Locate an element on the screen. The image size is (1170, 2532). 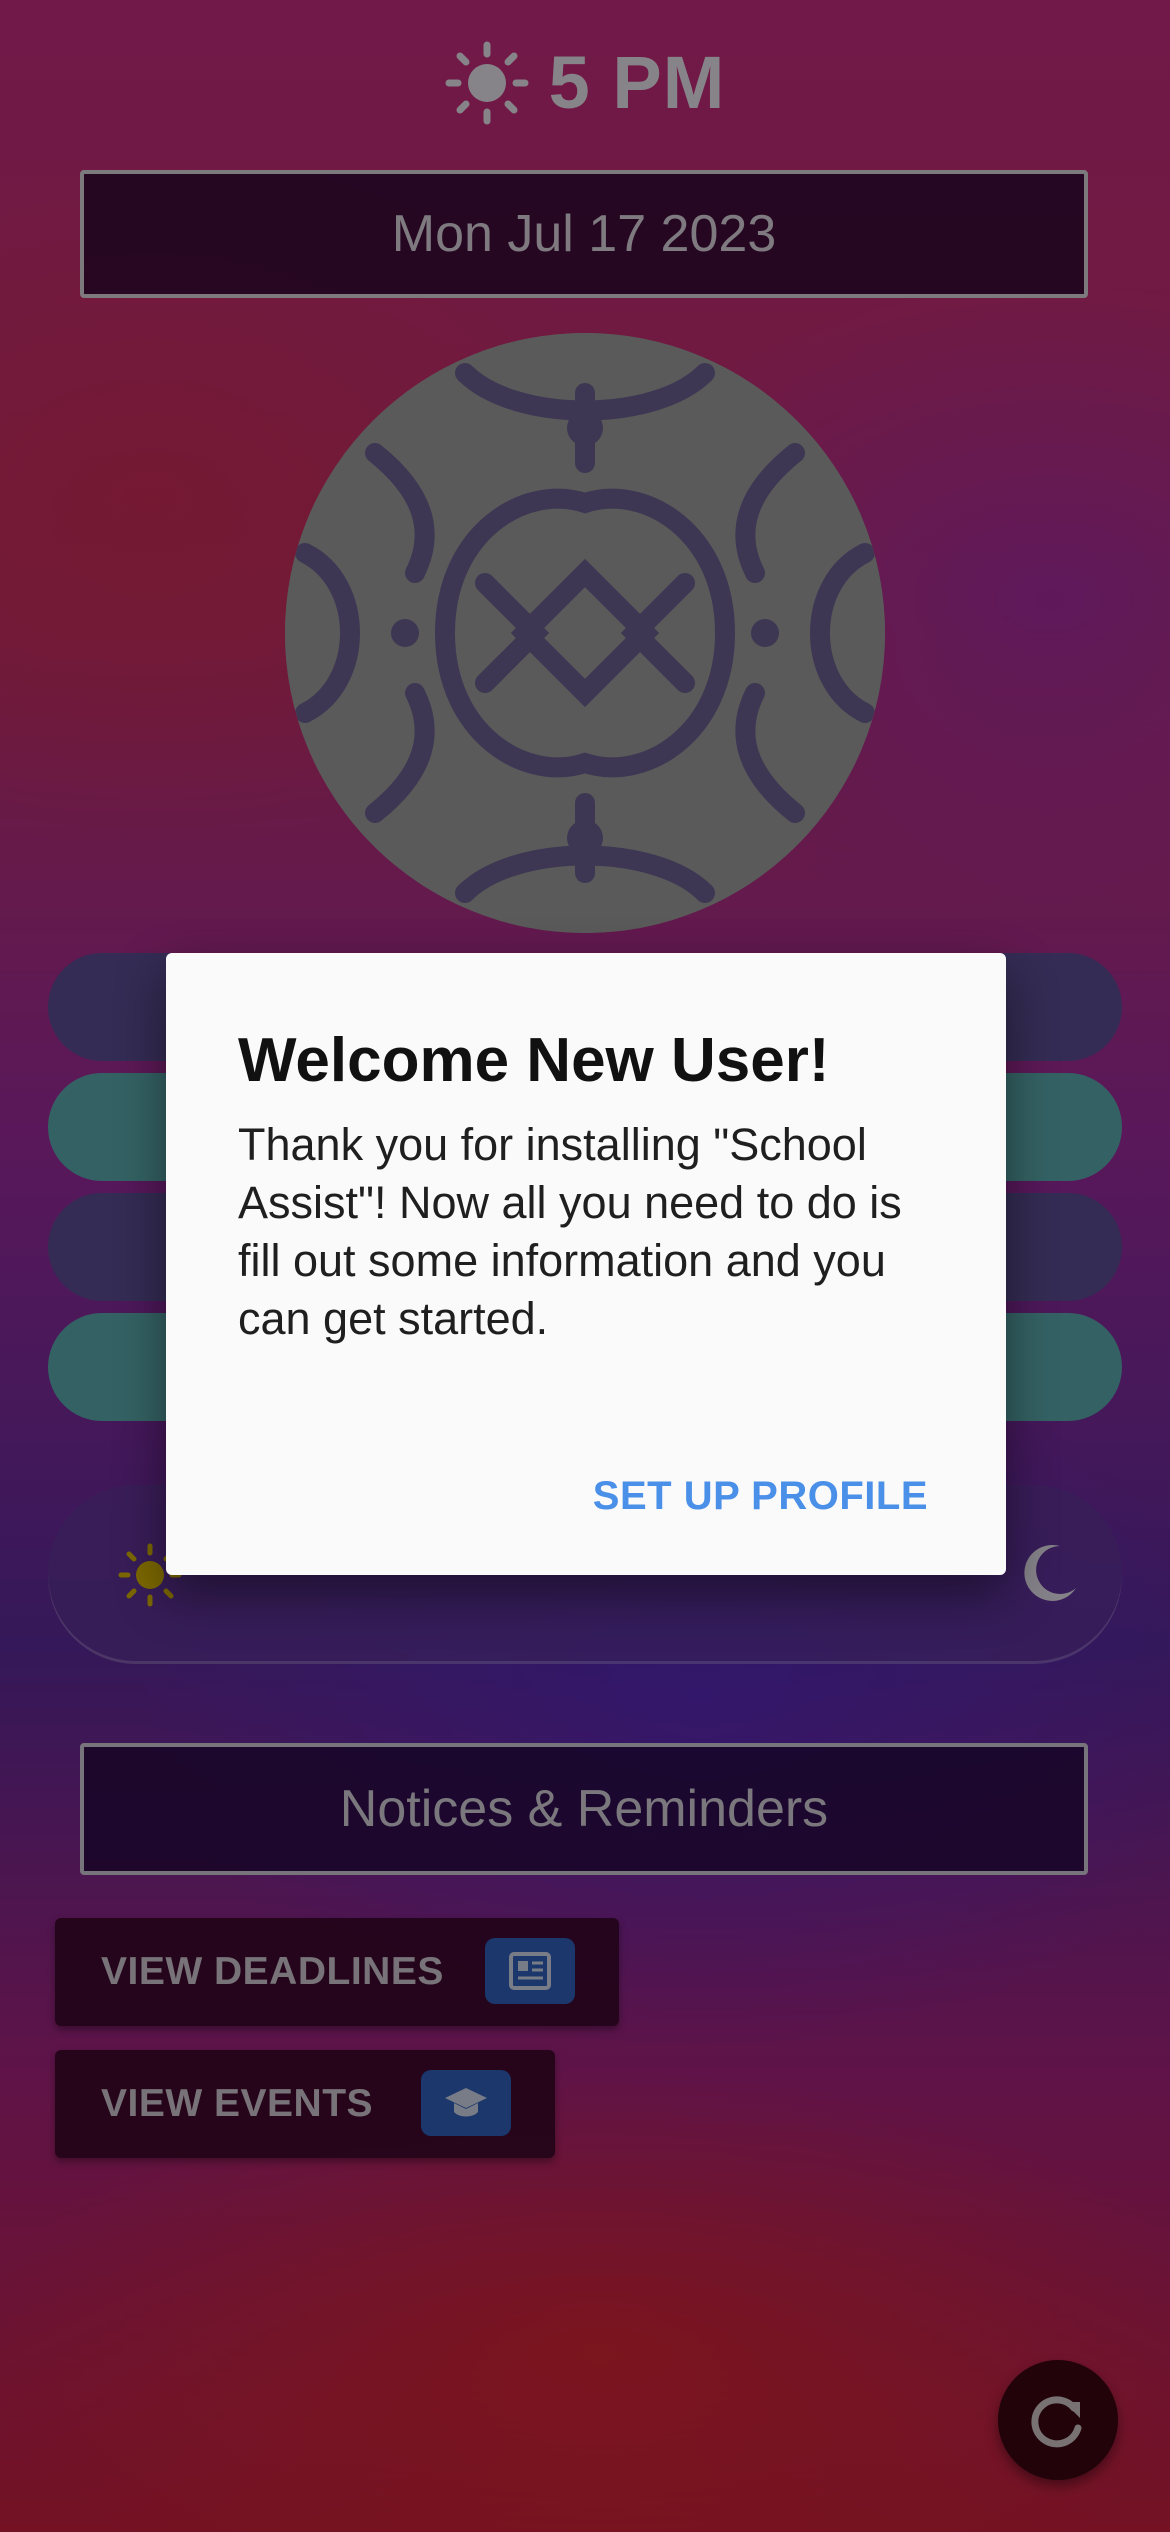
set-up-profile-button: SET UP PROFILE is located at coordinates (760, 1496).